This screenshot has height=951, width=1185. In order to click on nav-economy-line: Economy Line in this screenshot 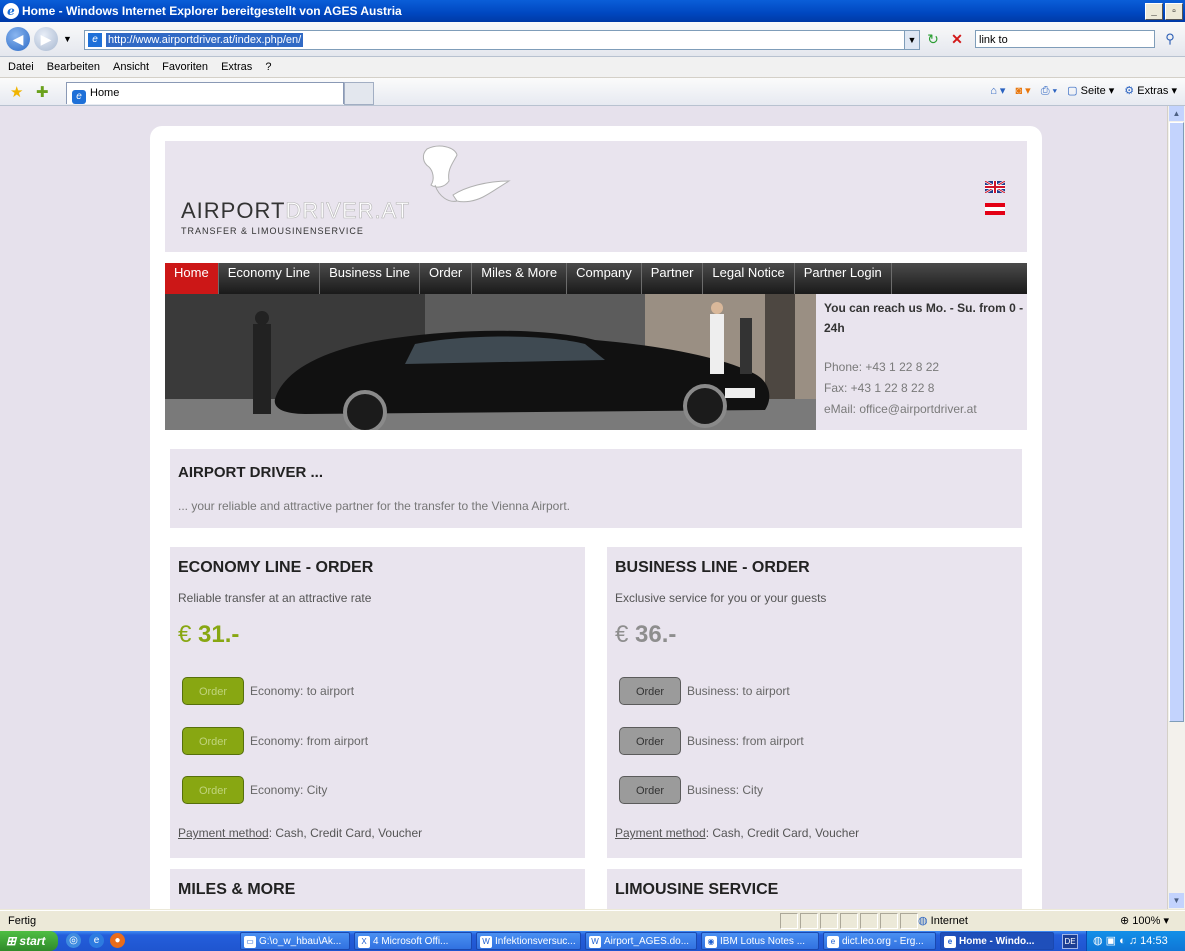, I will do `click(270, 278)`.